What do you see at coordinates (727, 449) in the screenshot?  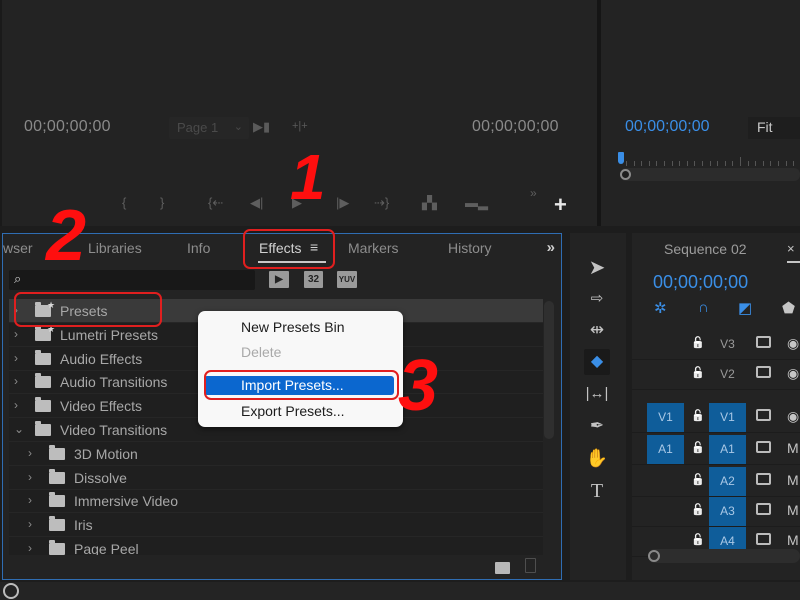 I see `track-target: A1` at bounding box center [727, 449].